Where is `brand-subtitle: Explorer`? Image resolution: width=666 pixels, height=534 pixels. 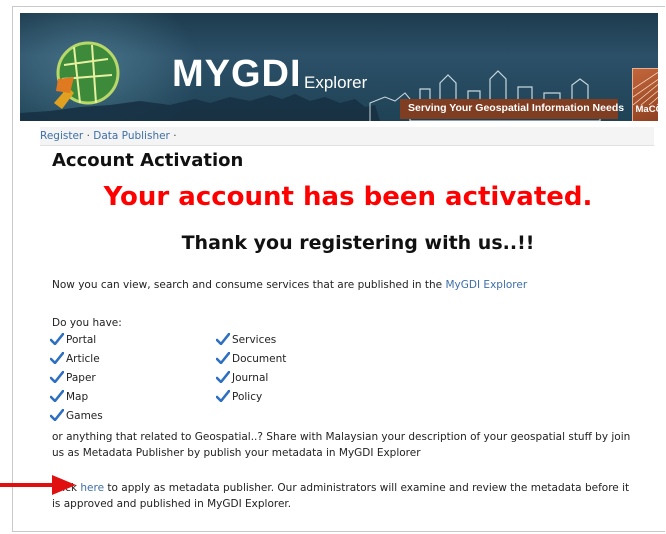 brand-subtitle: Explorer is located at coordinates (336, 82).